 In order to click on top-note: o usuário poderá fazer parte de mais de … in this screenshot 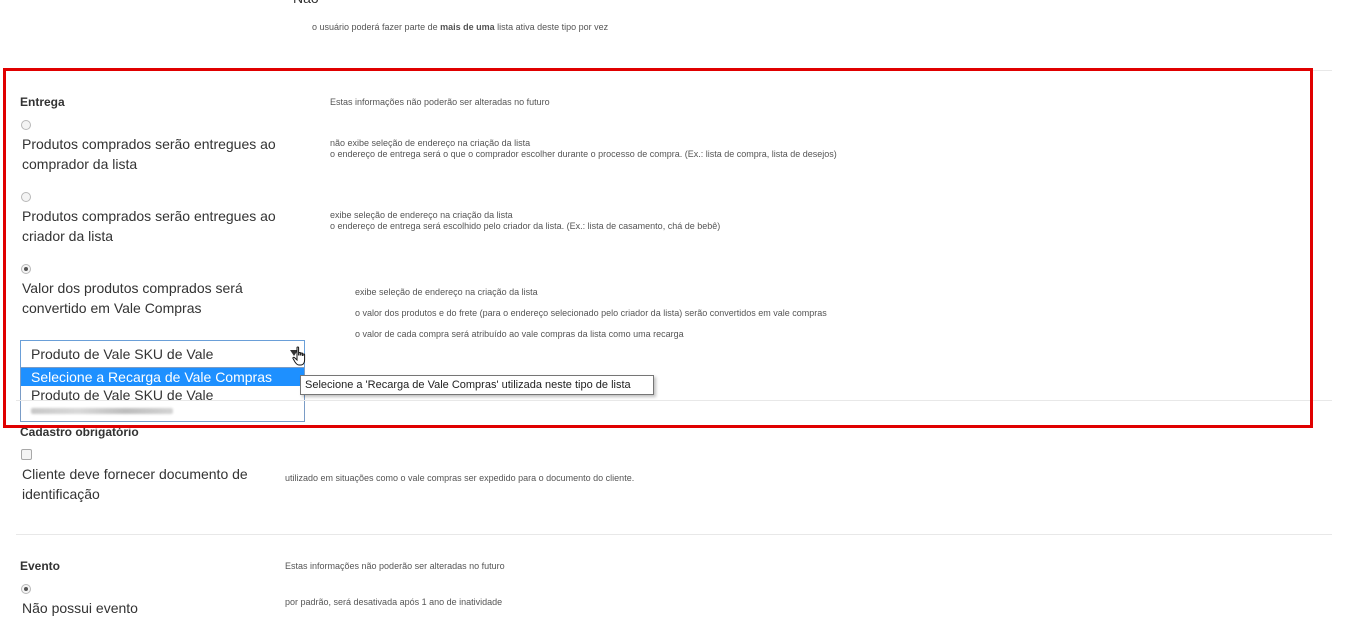, I will do `click(460, 27)`.